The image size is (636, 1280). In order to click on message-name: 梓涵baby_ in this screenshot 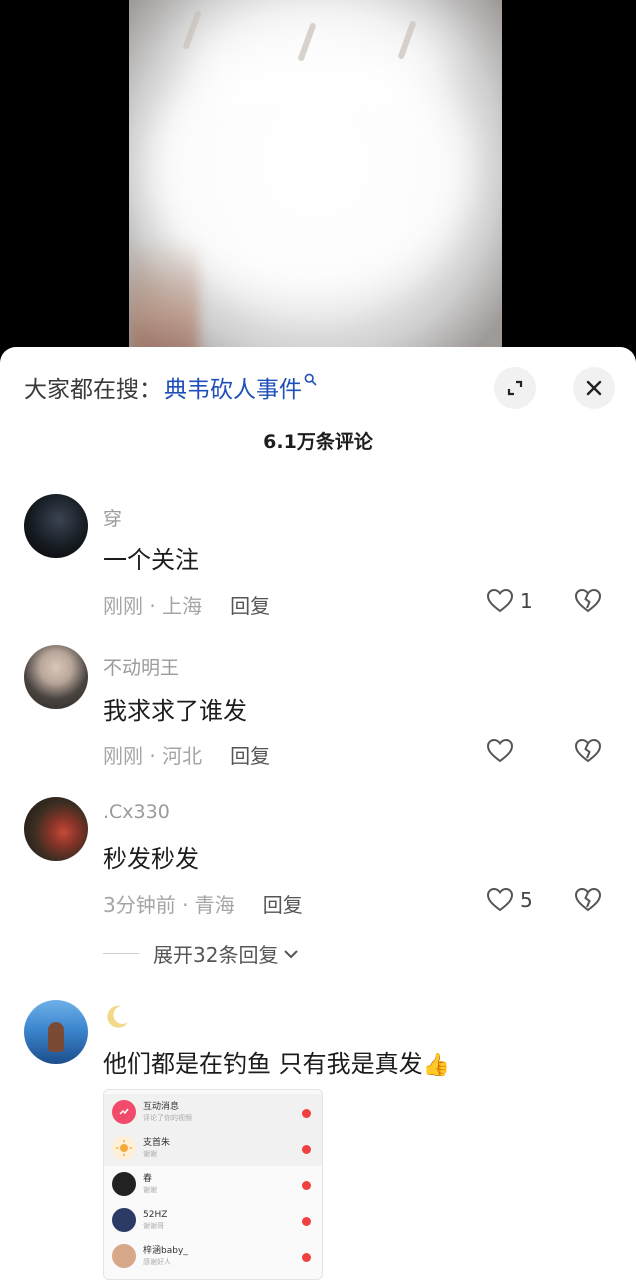, I will do `click(165, 1250)`.